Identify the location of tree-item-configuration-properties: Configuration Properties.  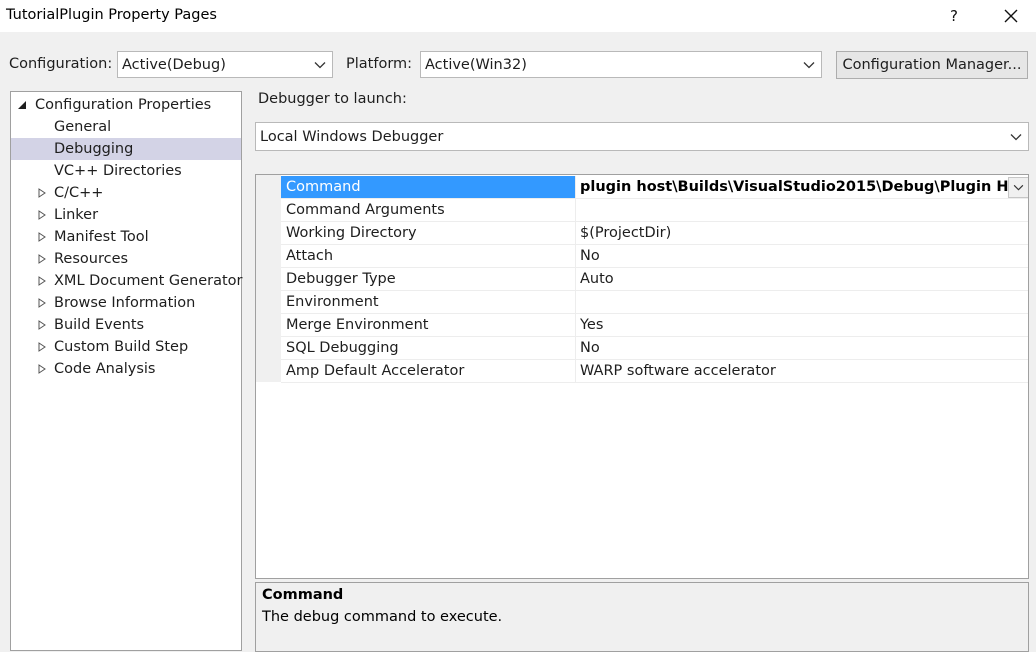
(126, 105).